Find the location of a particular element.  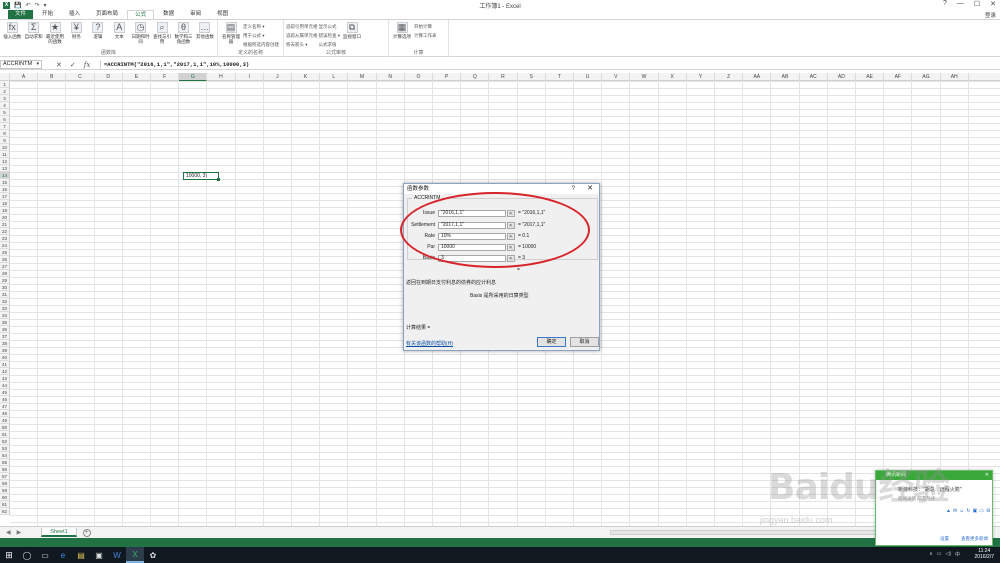

popup-icon: ↻ is located at coordinates (968, 511).